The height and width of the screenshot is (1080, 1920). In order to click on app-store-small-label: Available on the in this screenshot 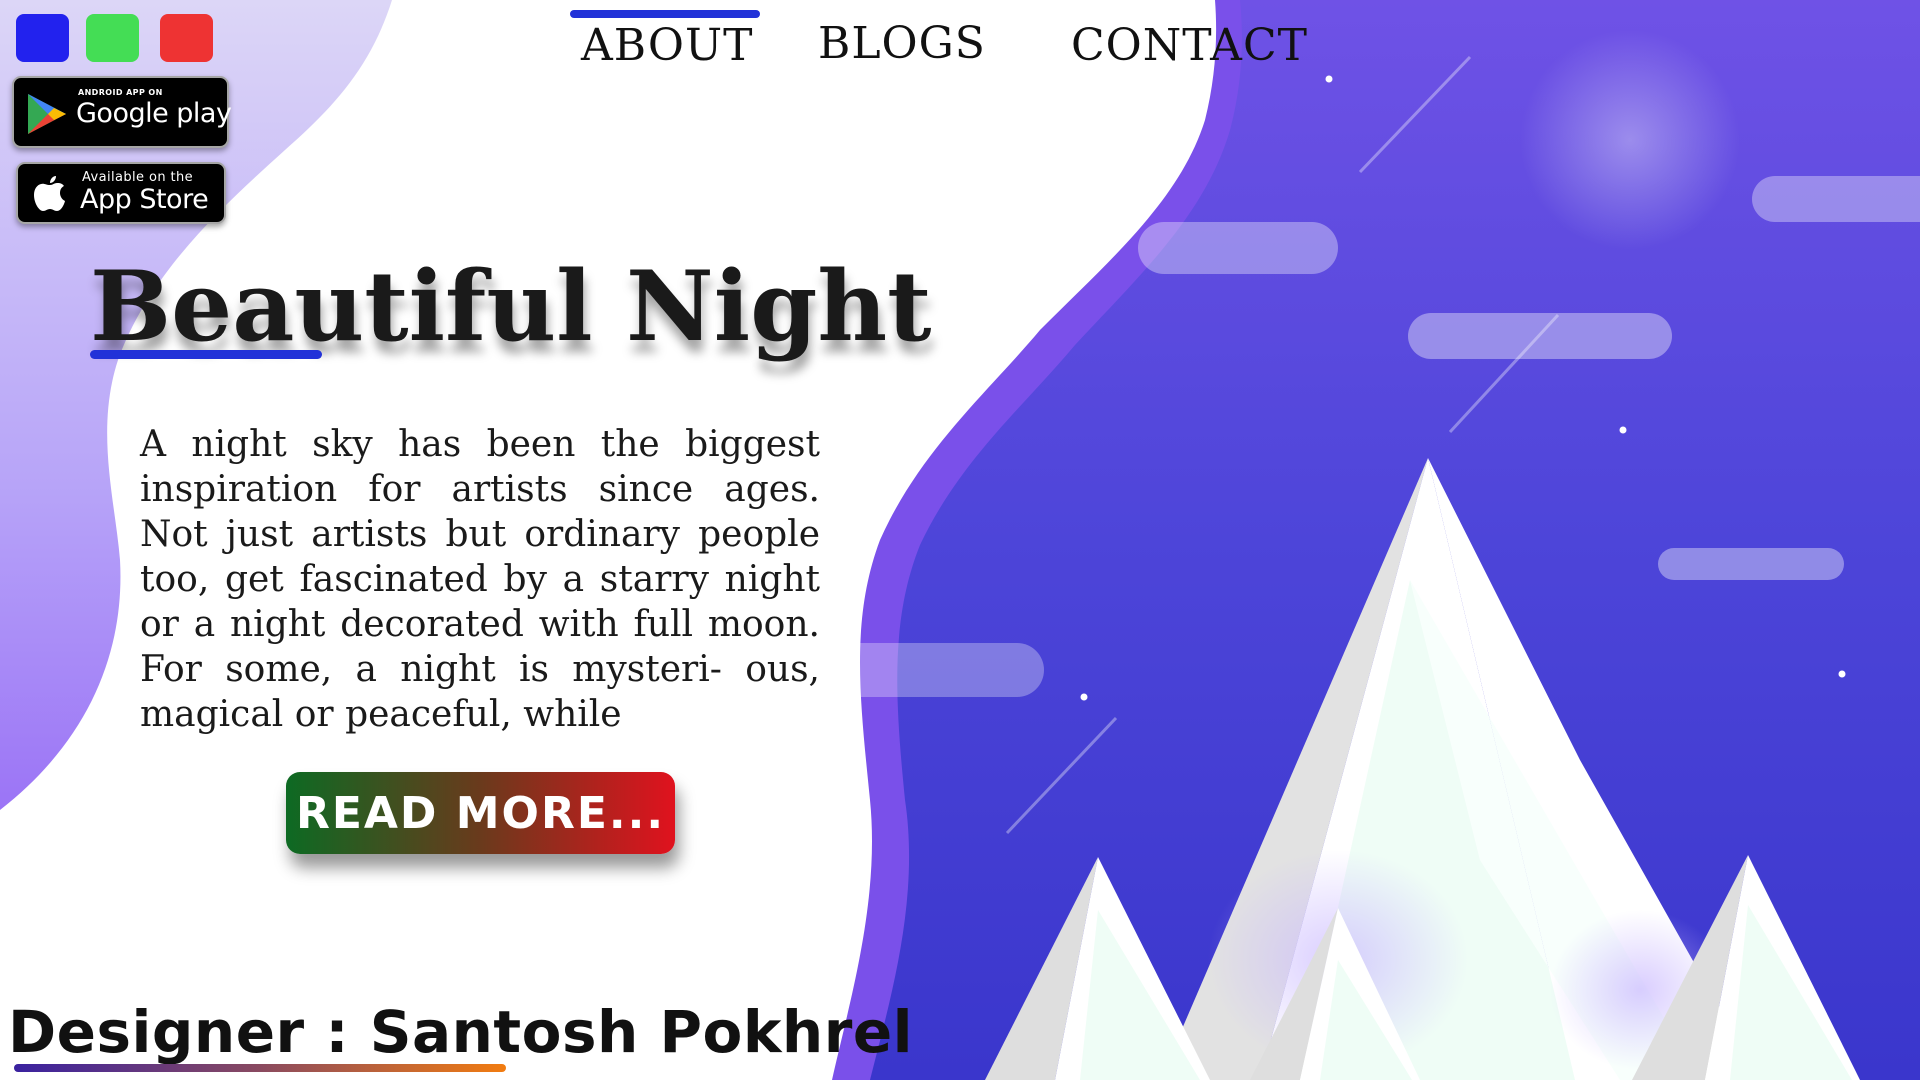, I will do `click(138, 177)`.